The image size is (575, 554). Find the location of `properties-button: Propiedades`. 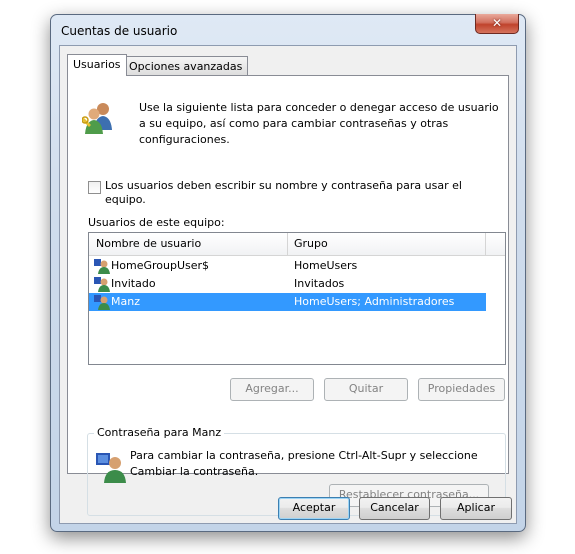

properties-button: Propiedades is located at coordinates (461, 389).